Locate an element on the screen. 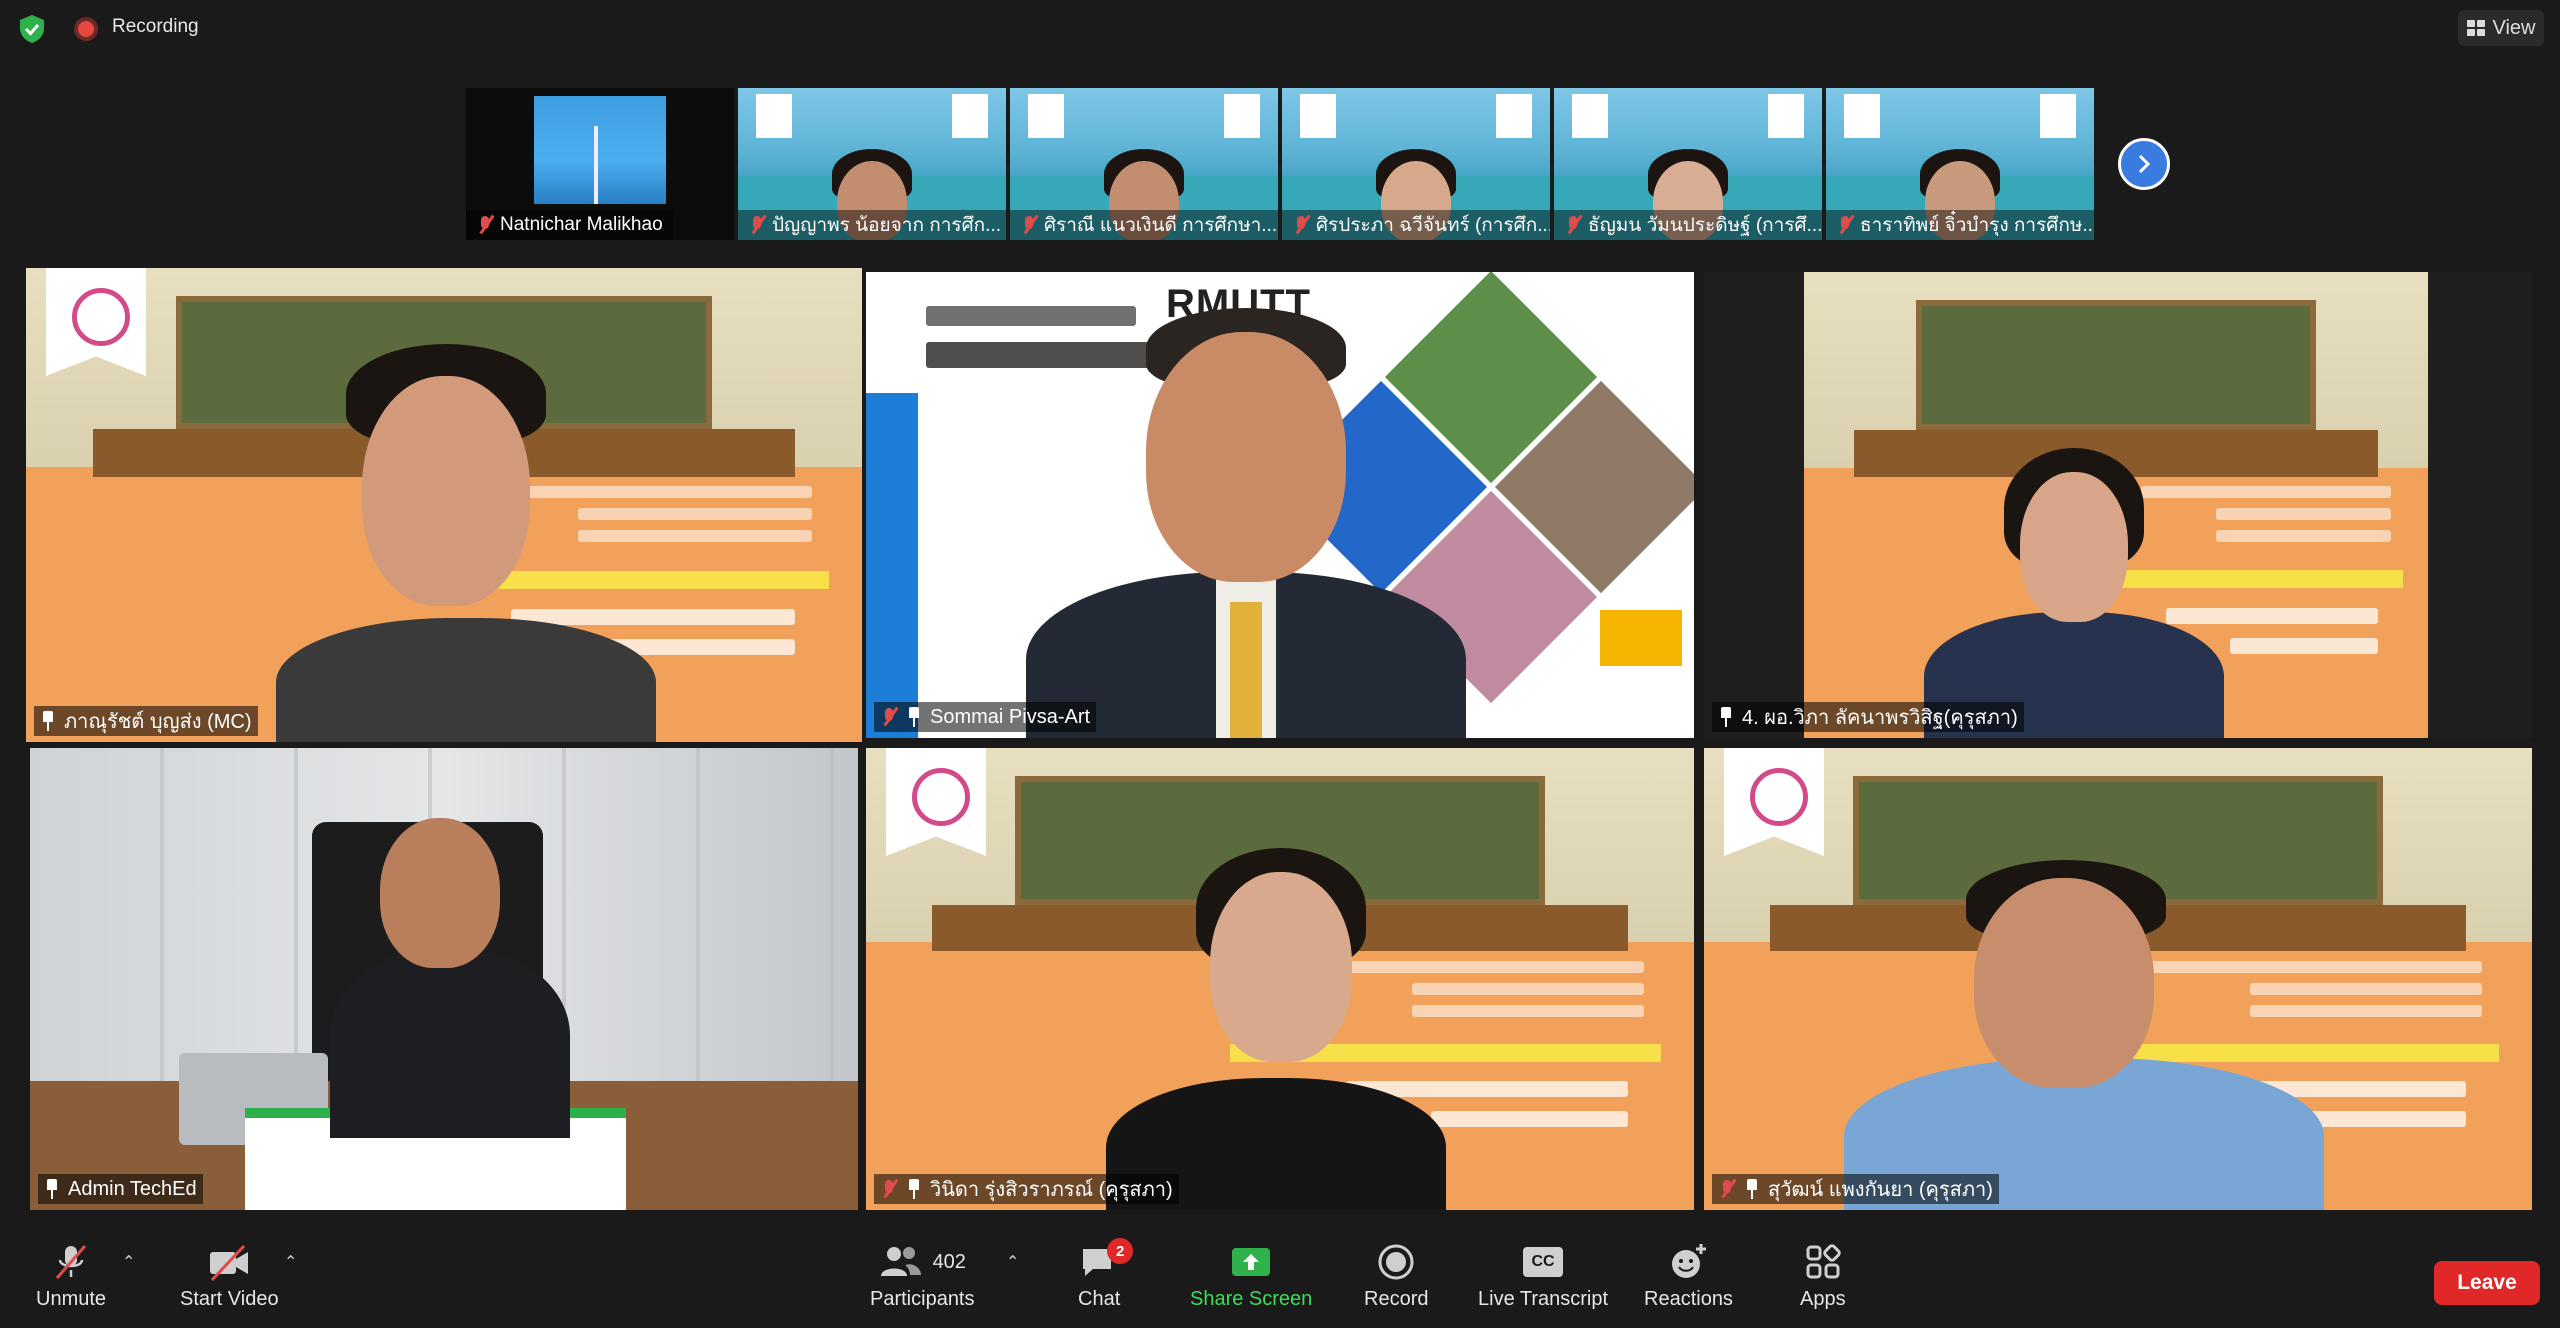 This screenshot has width=2560, height=1328. closed-captions-icon: CC is located at coordinates (1543, 1262).